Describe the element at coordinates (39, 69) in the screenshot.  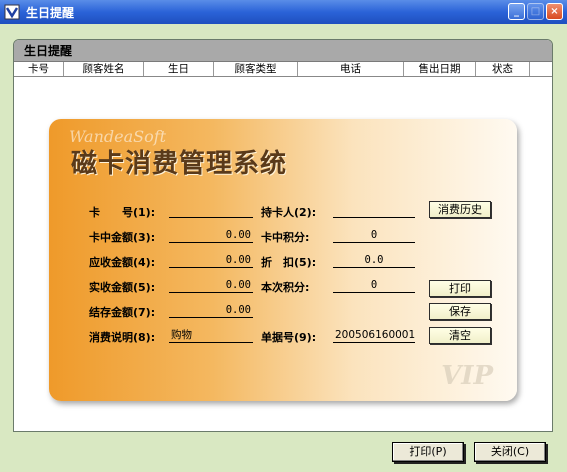
I see `column-header-card-no: 卡号` at that location.